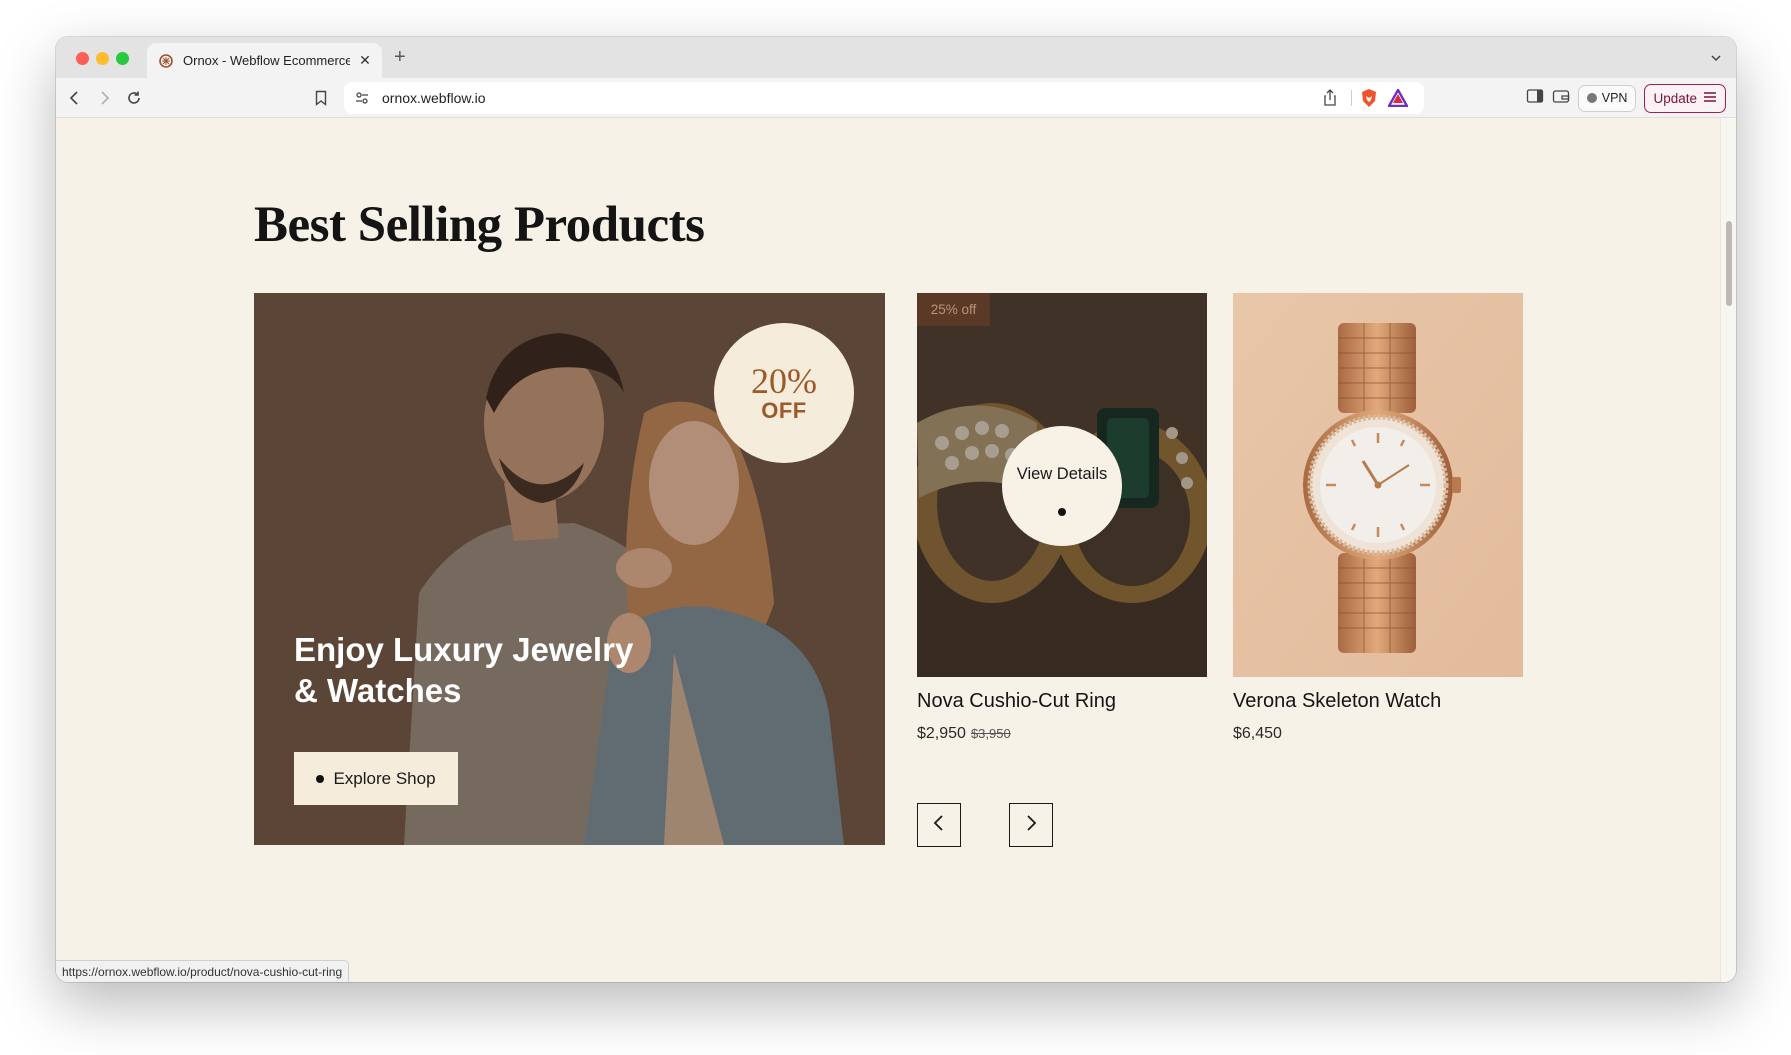 The height and width of the screenshot is (1055, 1791). What do you see at coordinates (479, 225) in the screenshot?
I see `section-heading: Best Selling Products` at bounding box center [479, 225].